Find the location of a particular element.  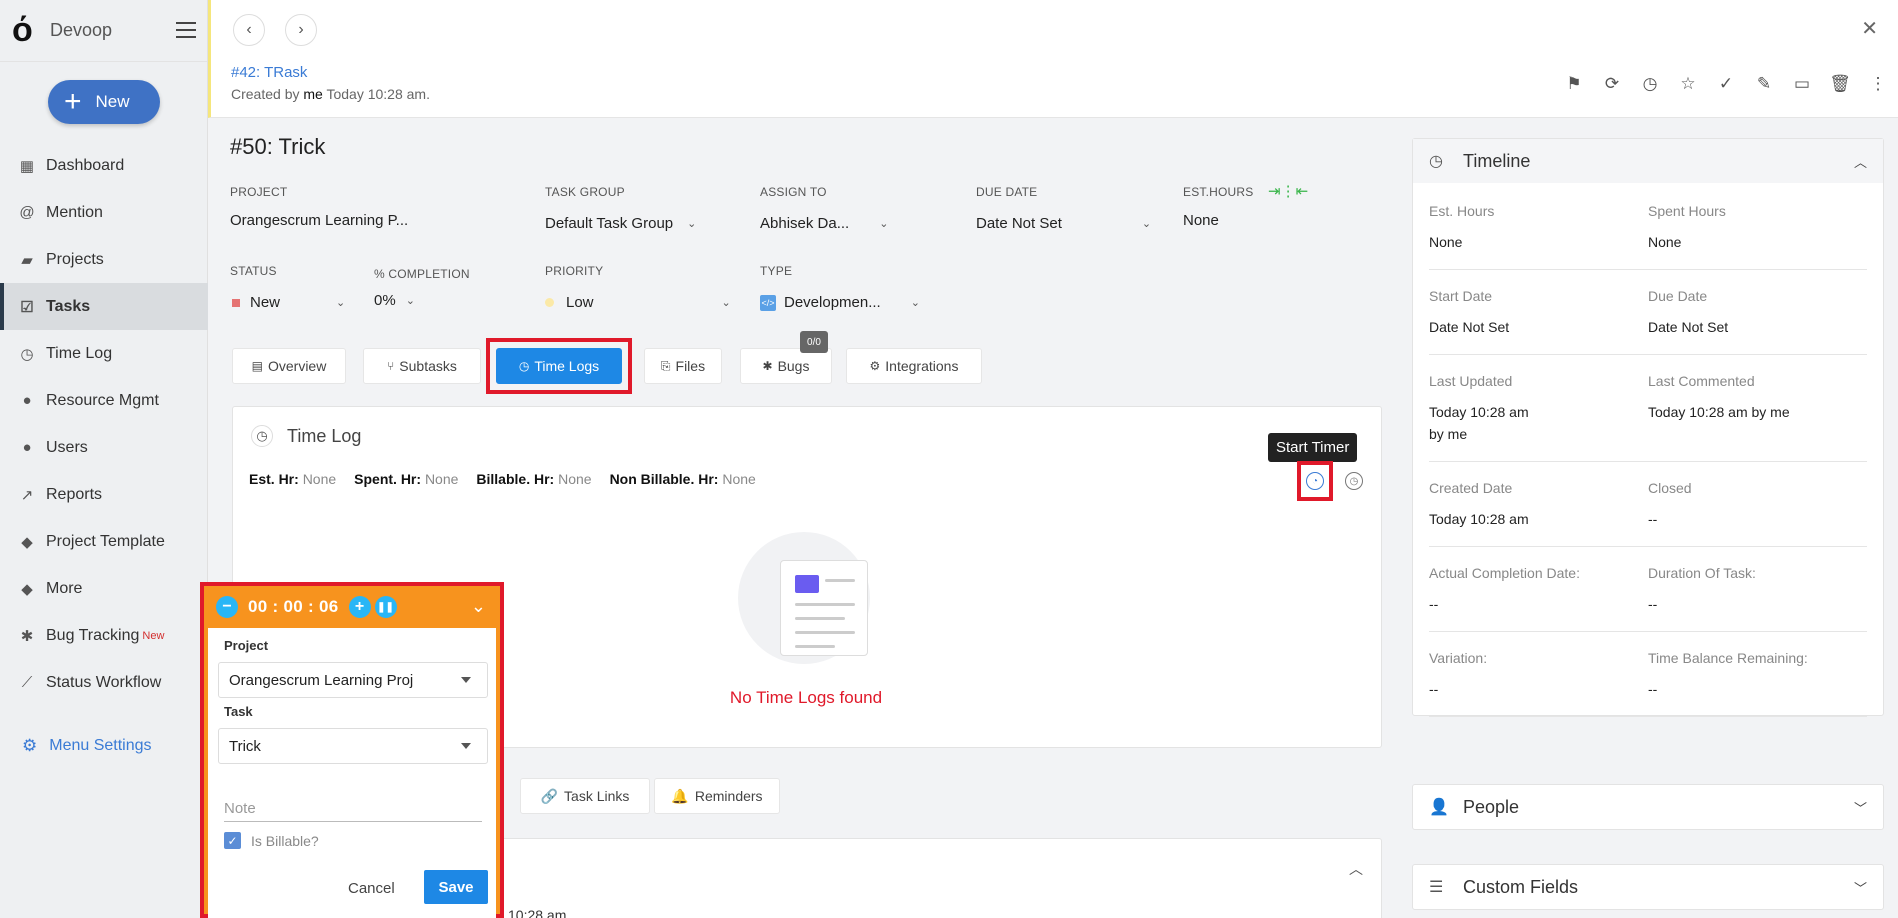

sidebar-item-status-workflow: ⟋ Status Workflow is located at coordinates (104, 682).